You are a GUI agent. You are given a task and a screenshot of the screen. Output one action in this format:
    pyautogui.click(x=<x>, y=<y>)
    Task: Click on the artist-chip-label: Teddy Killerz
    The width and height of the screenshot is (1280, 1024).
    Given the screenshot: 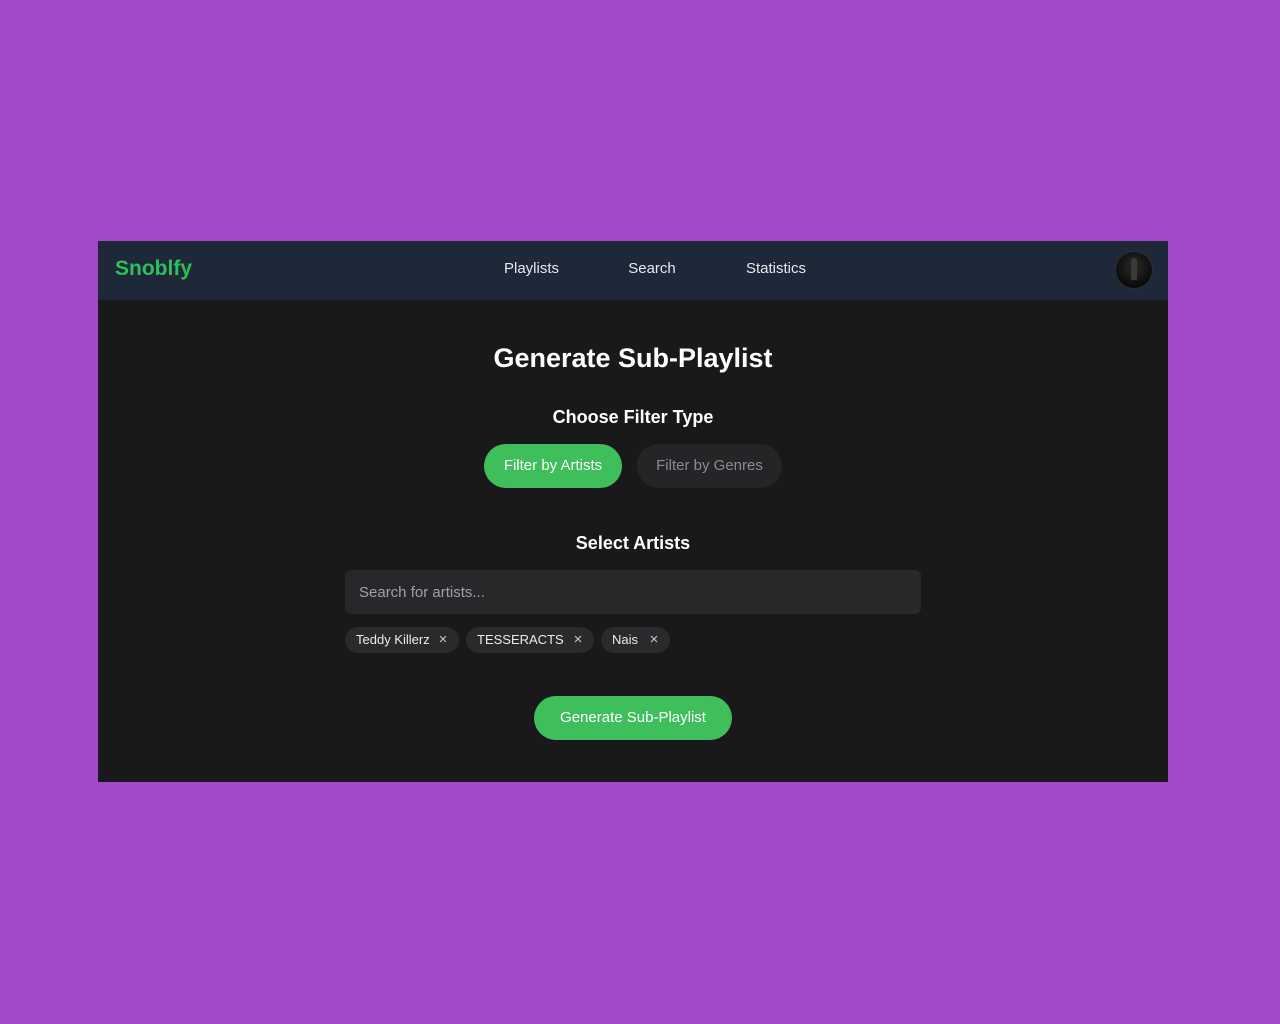 What is the action you would take?
    pyautogui.click(x=393, y=639)
    